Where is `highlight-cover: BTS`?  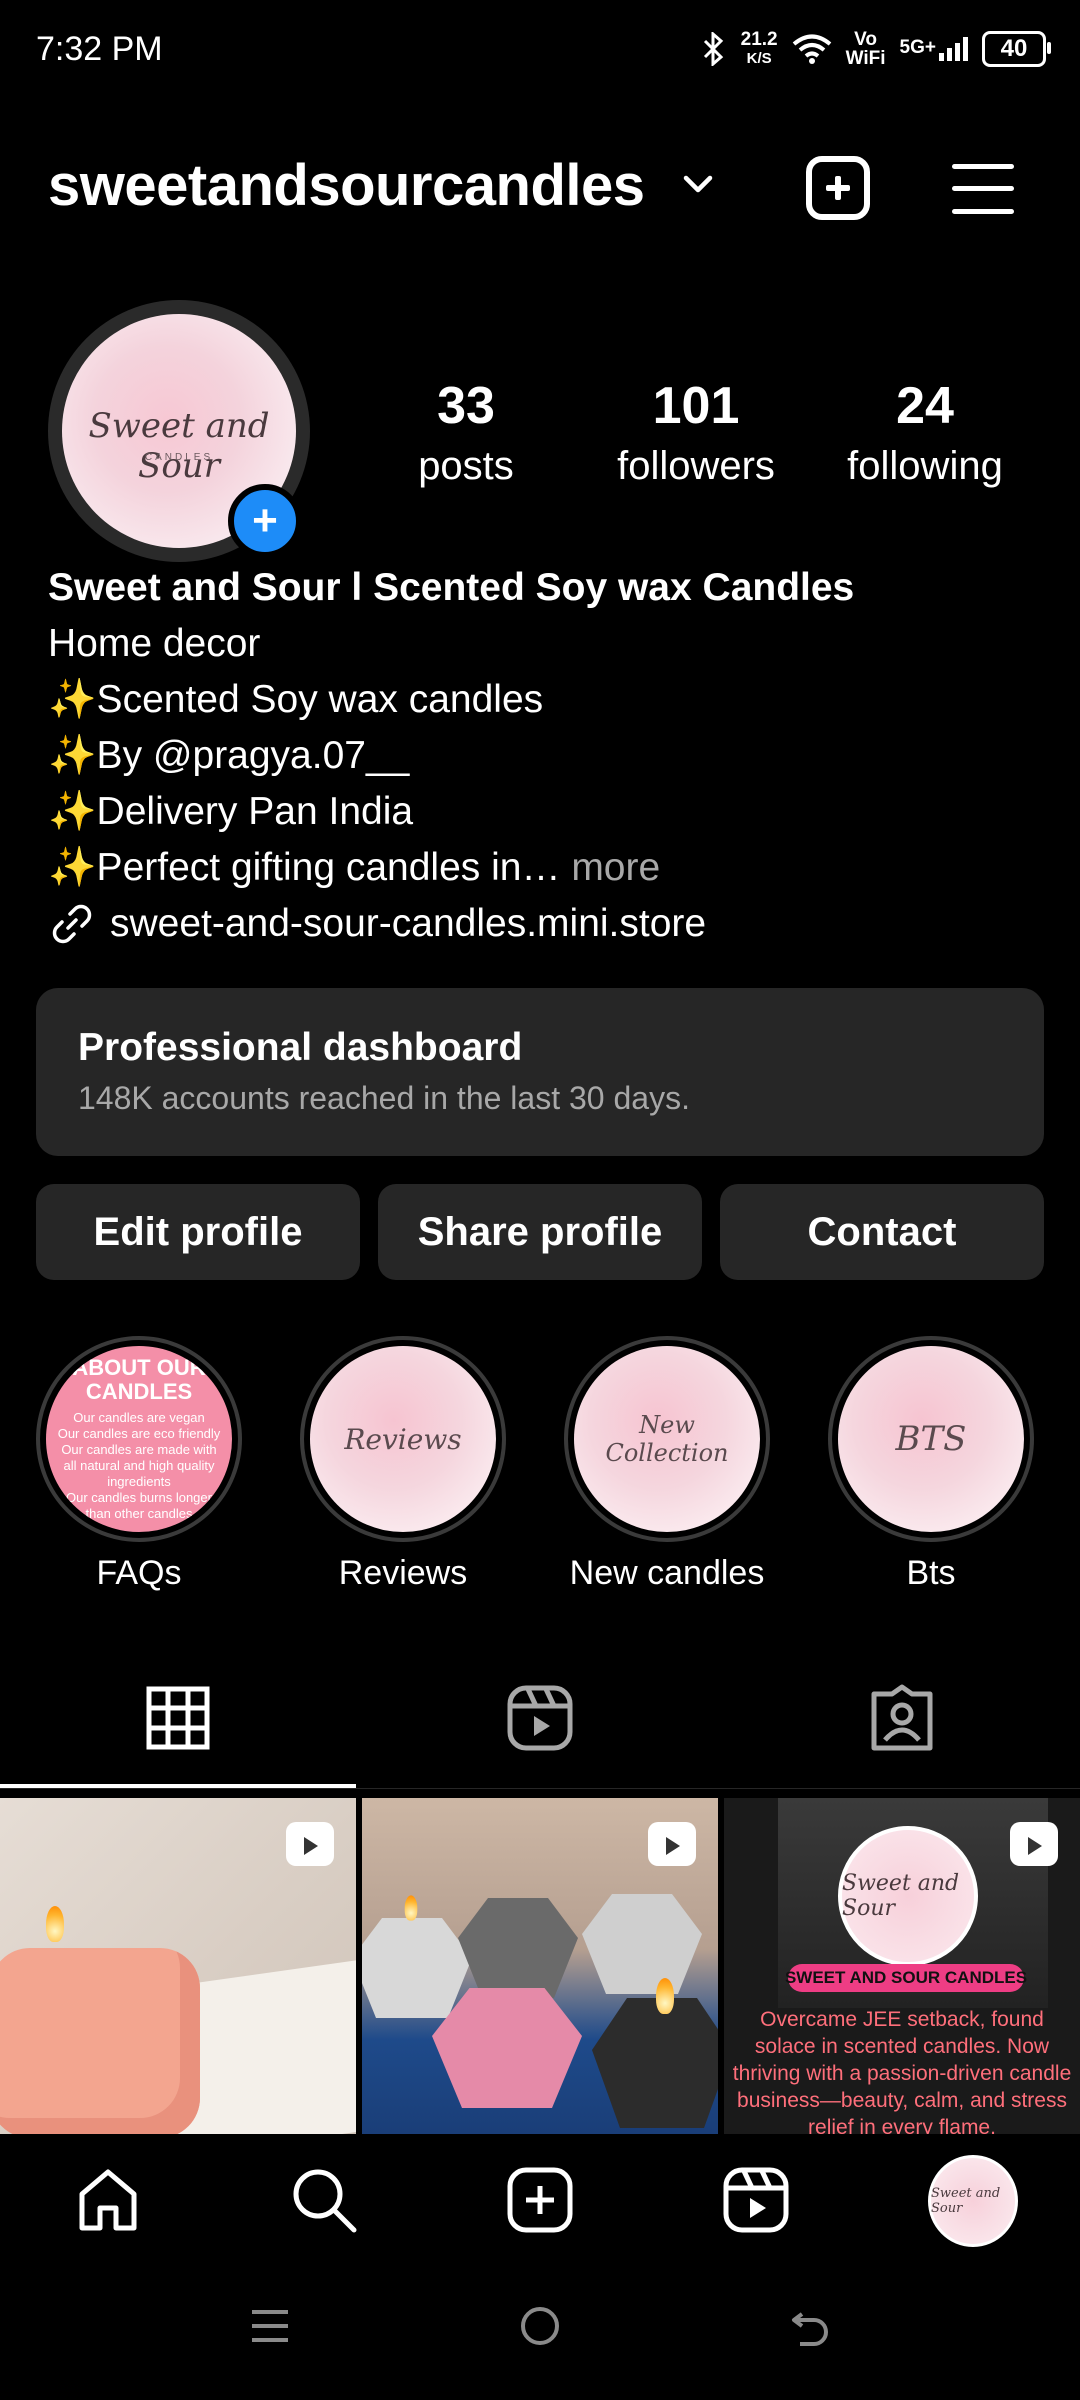
highlight-cover: BTS is located at coordinates (931, 1439).